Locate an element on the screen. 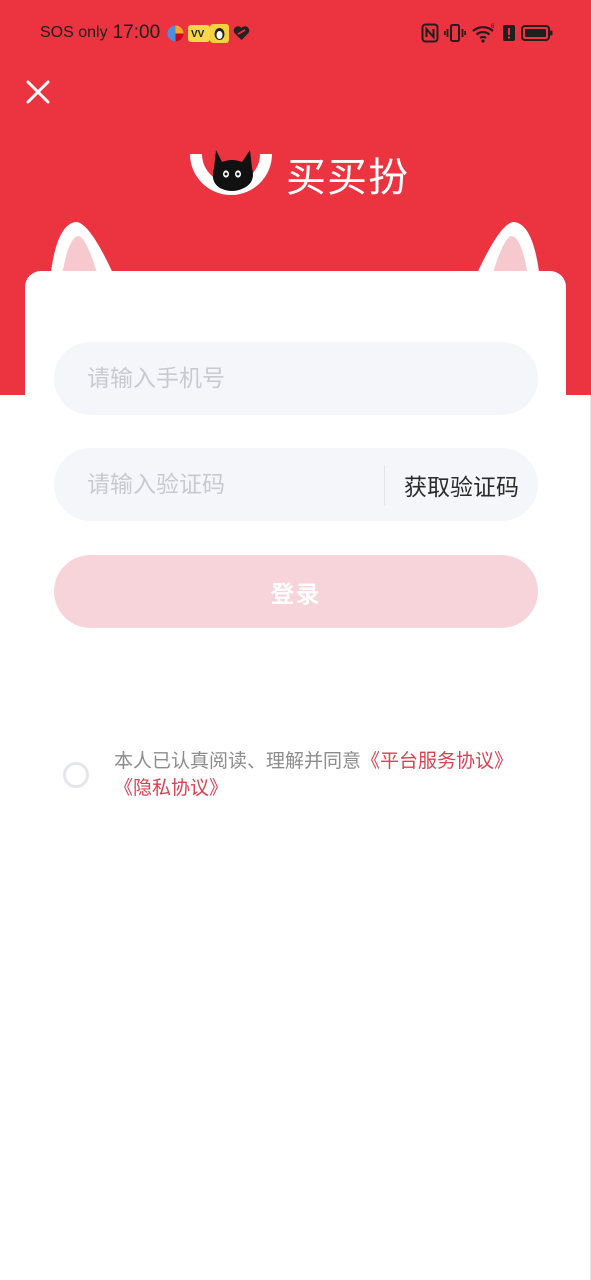  close-button is located at coordinates (38, 92).